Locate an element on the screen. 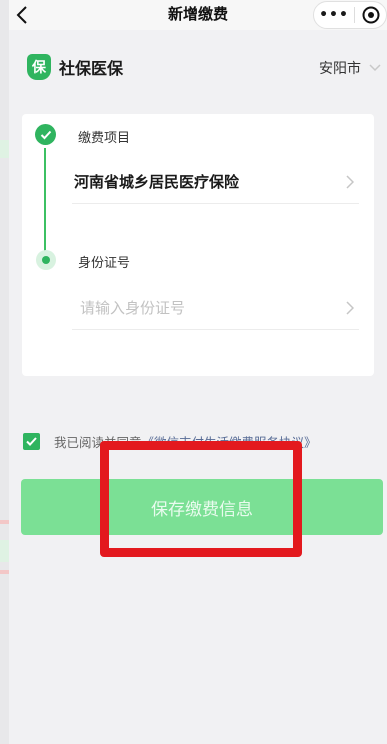 The height and width of the screenshot is (744, 387). close-circle-icon is located at coordinates (370, 15).